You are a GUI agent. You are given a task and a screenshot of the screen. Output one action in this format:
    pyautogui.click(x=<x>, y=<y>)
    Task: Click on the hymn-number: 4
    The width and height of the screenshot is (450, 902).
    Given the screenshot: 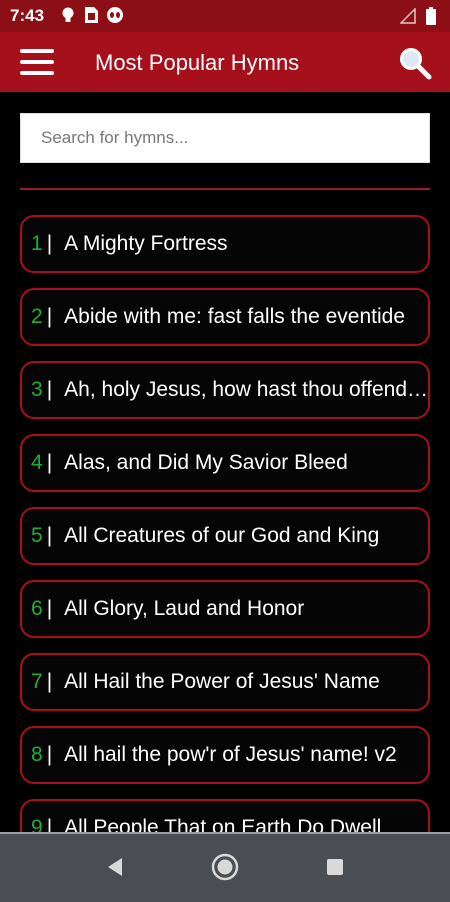 What is the action you would take?
    pyautogui.click(x=37, y=462)
    